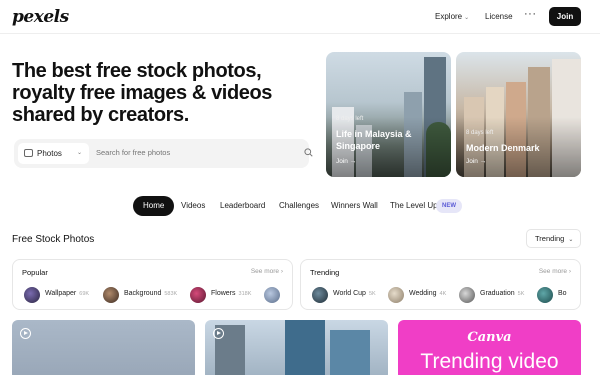  I want to click on search-type-dropdown: Photos ⌄, so click(53, 153).